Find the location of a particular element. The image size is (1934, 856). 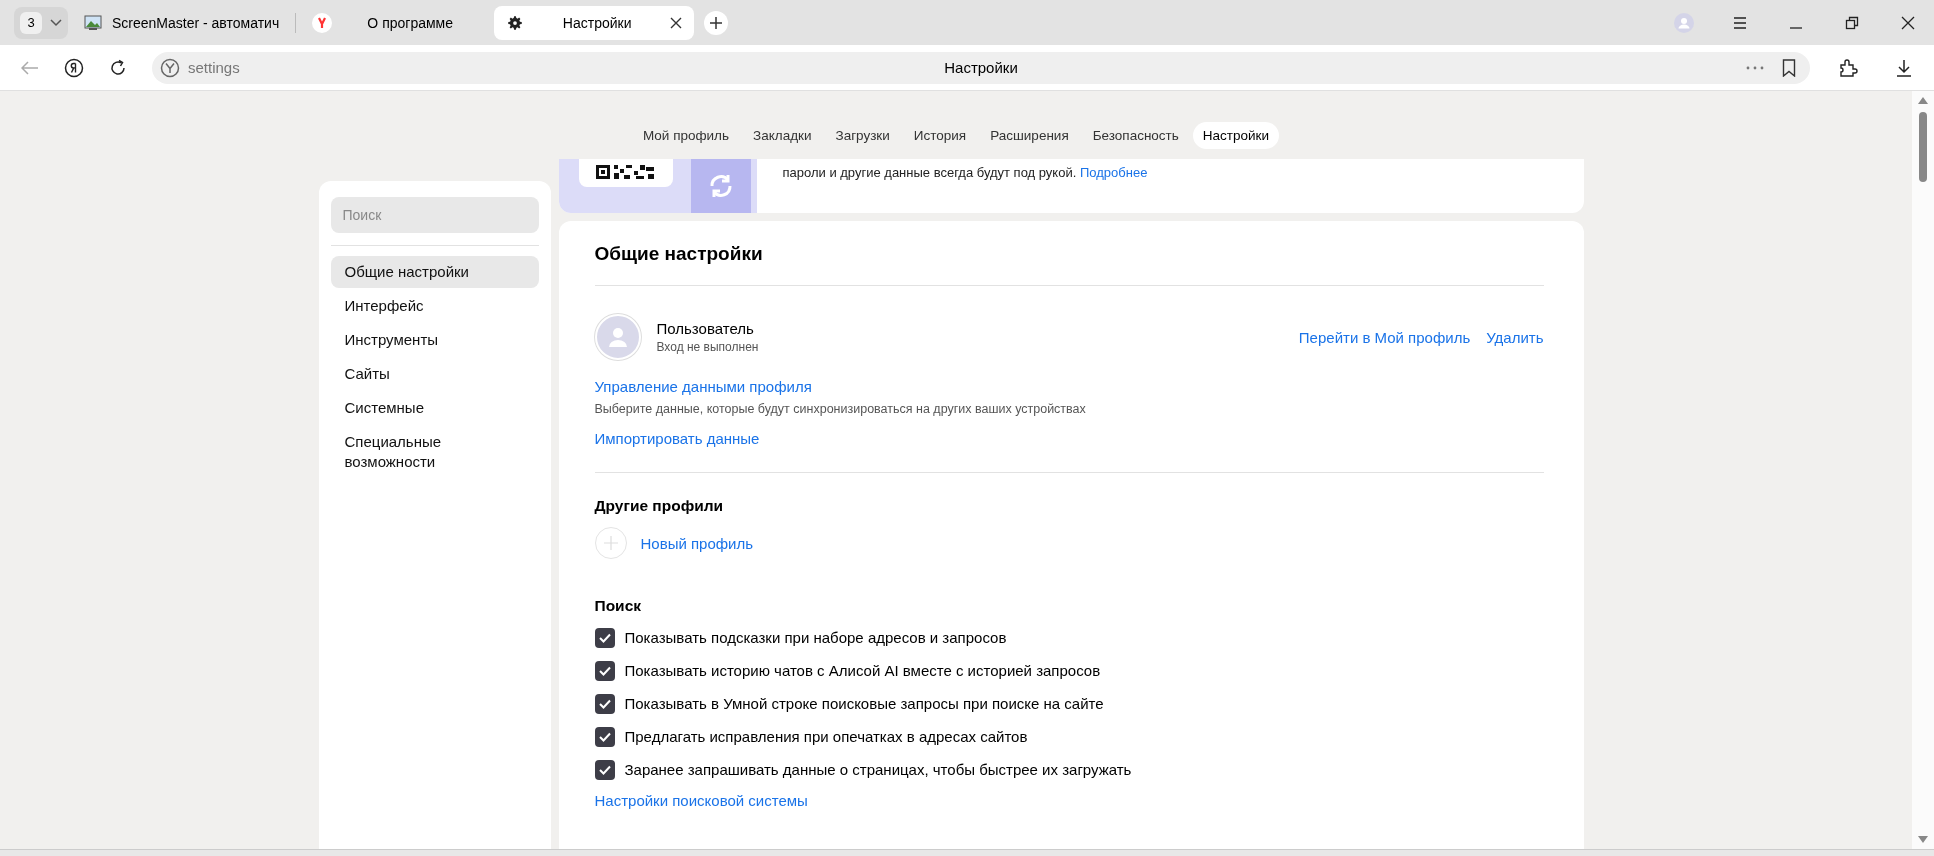

section-heading: Другие профили is located at coordinates (659, 506).